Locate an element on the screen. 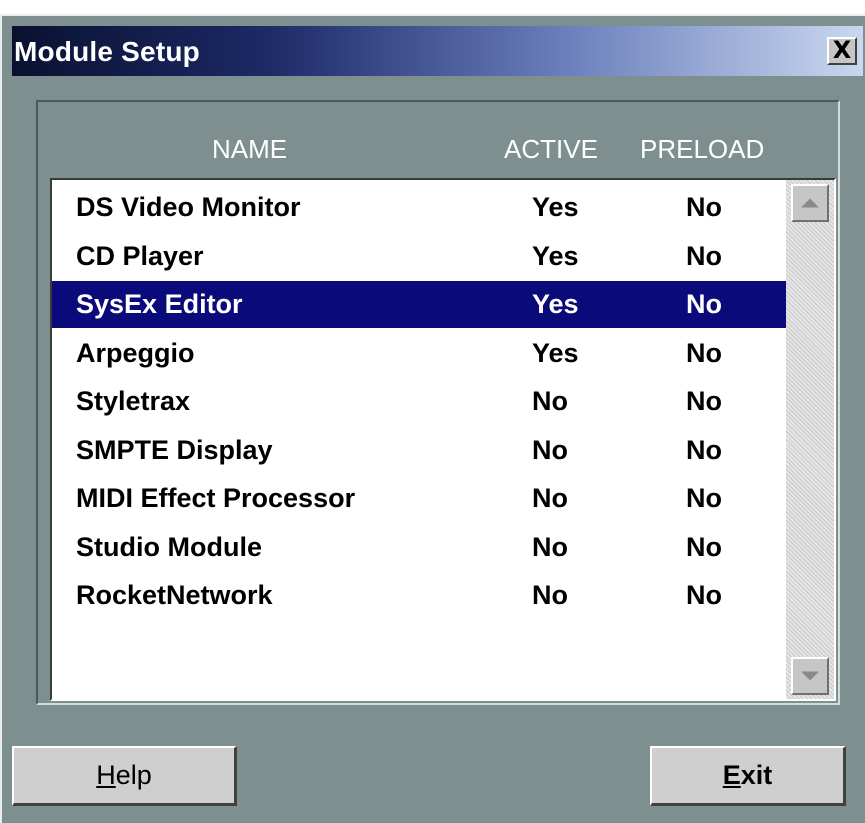 The height and width of the screenshot is (823, 865). module-row: CD Player Yes No is located at coordinates (419, 256).